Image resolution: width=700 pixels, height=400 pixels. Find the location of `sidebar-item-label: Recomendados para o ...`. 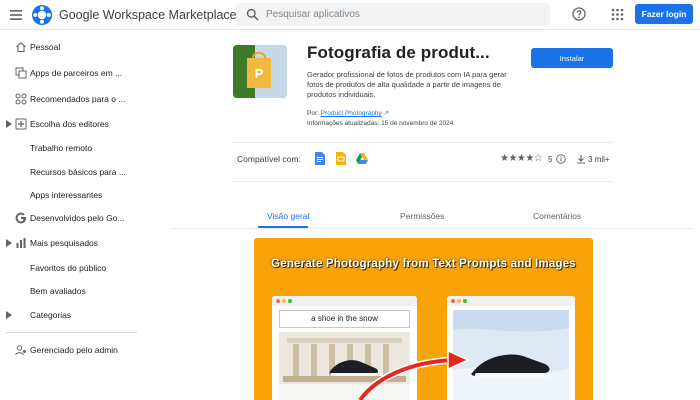

sidebar-item-label: Recomendados para o ... is located at coordinates (78, 99).